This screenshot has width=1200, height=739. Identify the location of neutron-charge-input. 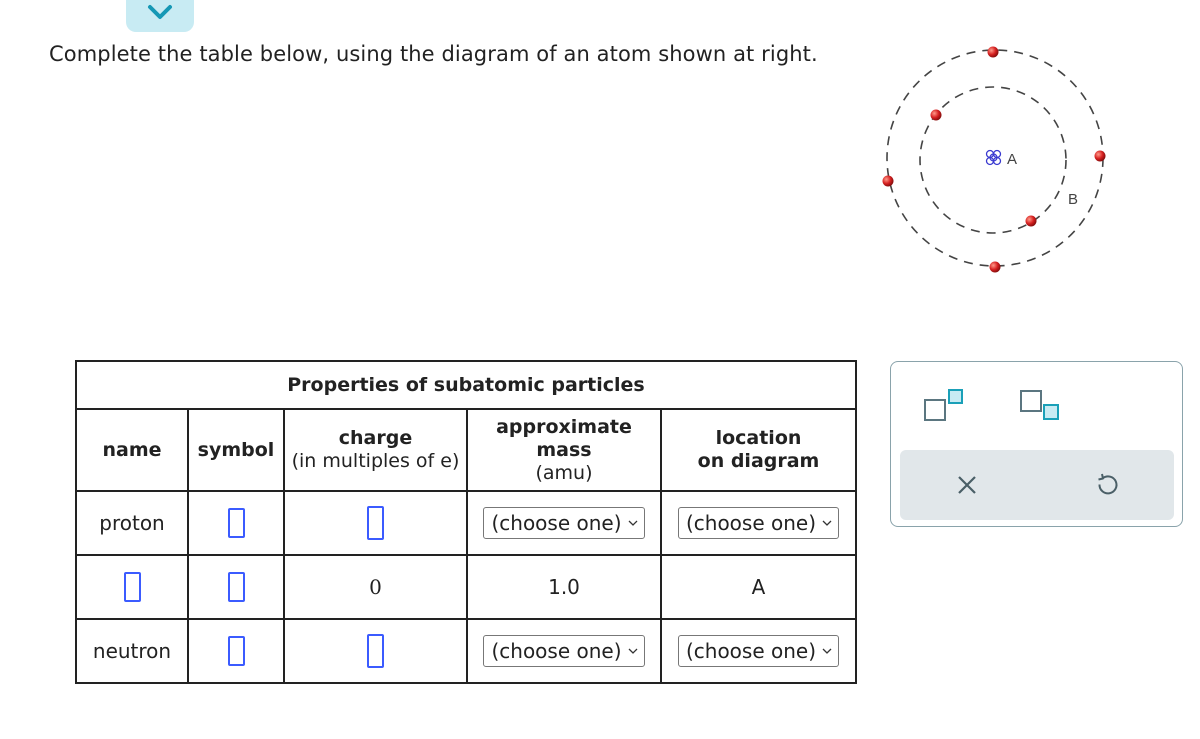
(375, 651).